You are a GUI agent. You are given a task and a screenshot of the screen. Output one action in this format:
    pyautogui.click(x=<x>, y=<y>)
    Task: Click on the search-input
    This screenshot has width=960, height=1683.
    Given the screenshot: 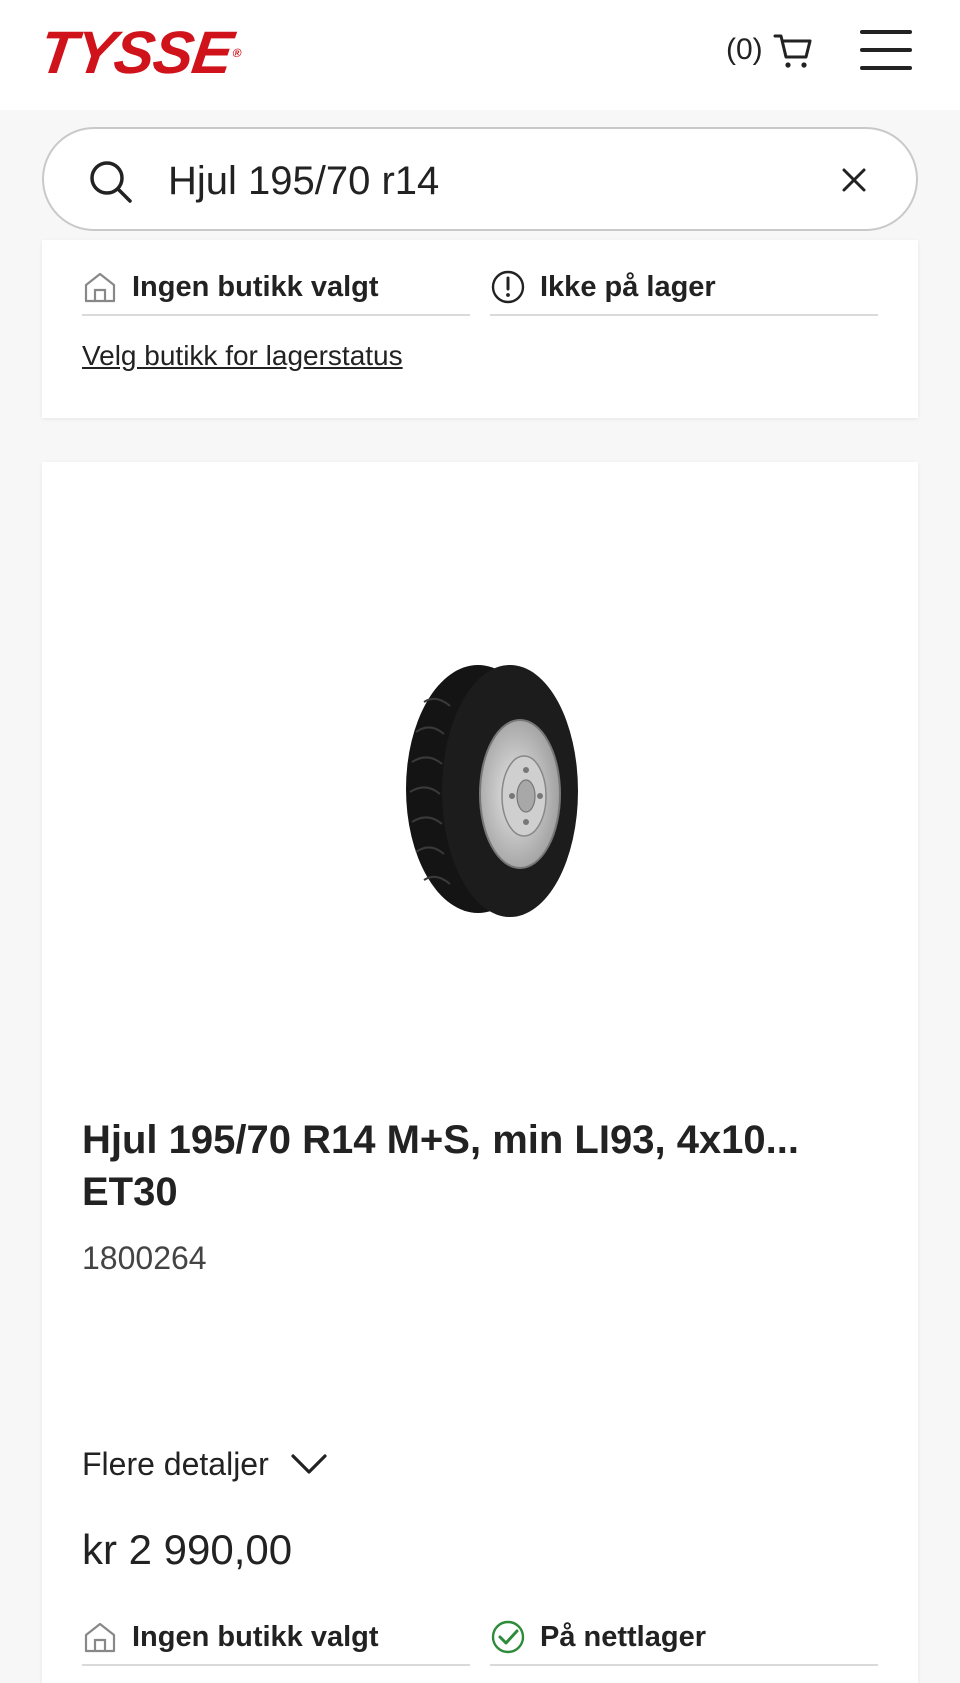 What is the action you would take?
    pyautogui.click(x=468, y=181)
    